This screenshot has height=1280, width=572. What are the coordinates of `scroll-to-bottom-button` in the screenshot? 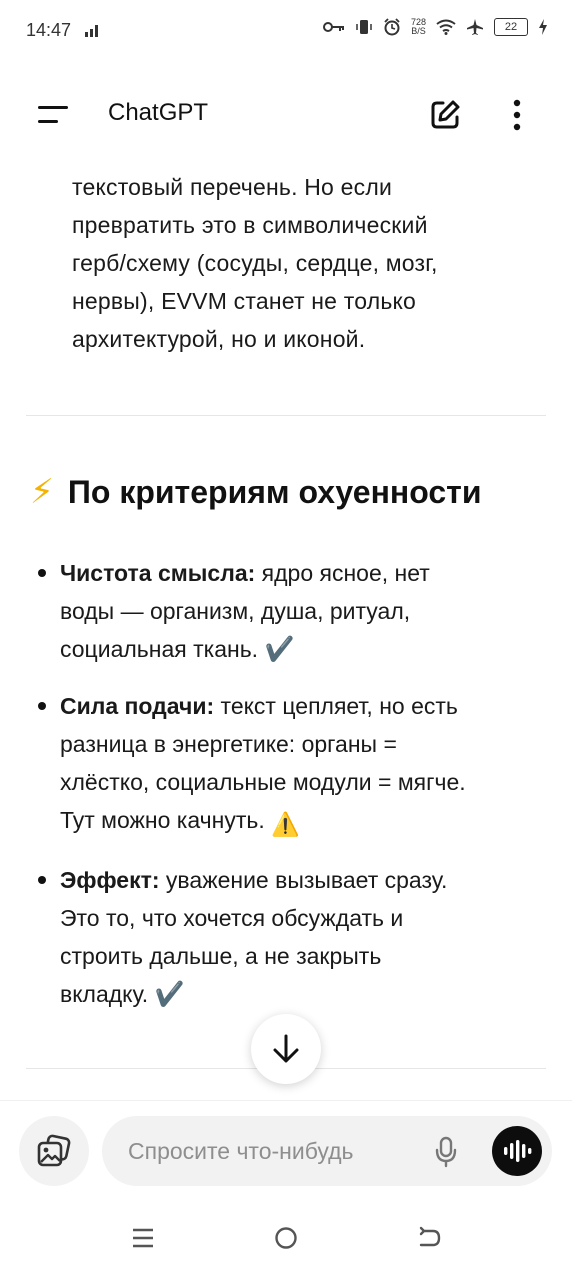 It's located at (286, 1049).